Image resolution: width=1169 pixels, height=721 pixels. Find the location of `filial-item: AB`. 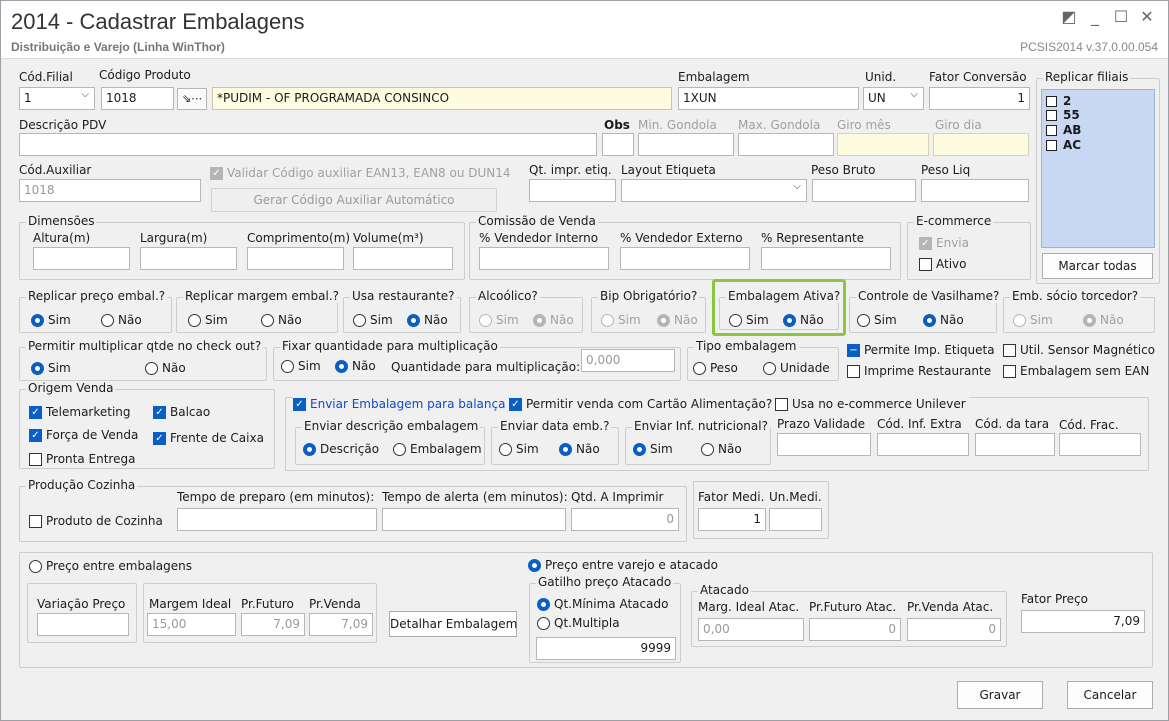

filial-item: AB is located at coordinates (1063, 130).